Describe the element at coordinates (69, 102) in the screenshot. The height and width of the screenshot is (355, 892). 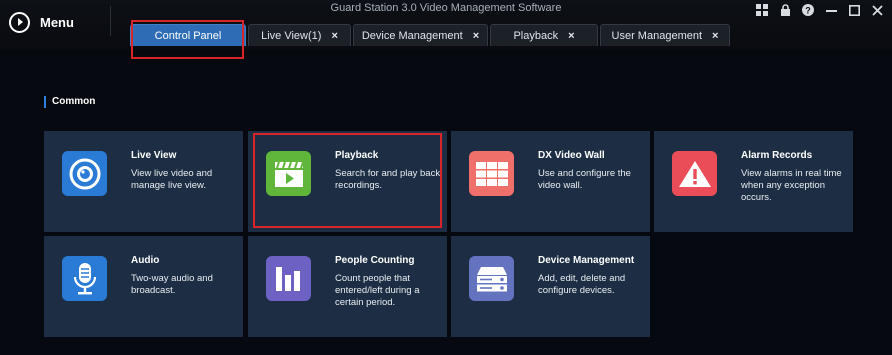
I see `section-title-common: Common` at that location.